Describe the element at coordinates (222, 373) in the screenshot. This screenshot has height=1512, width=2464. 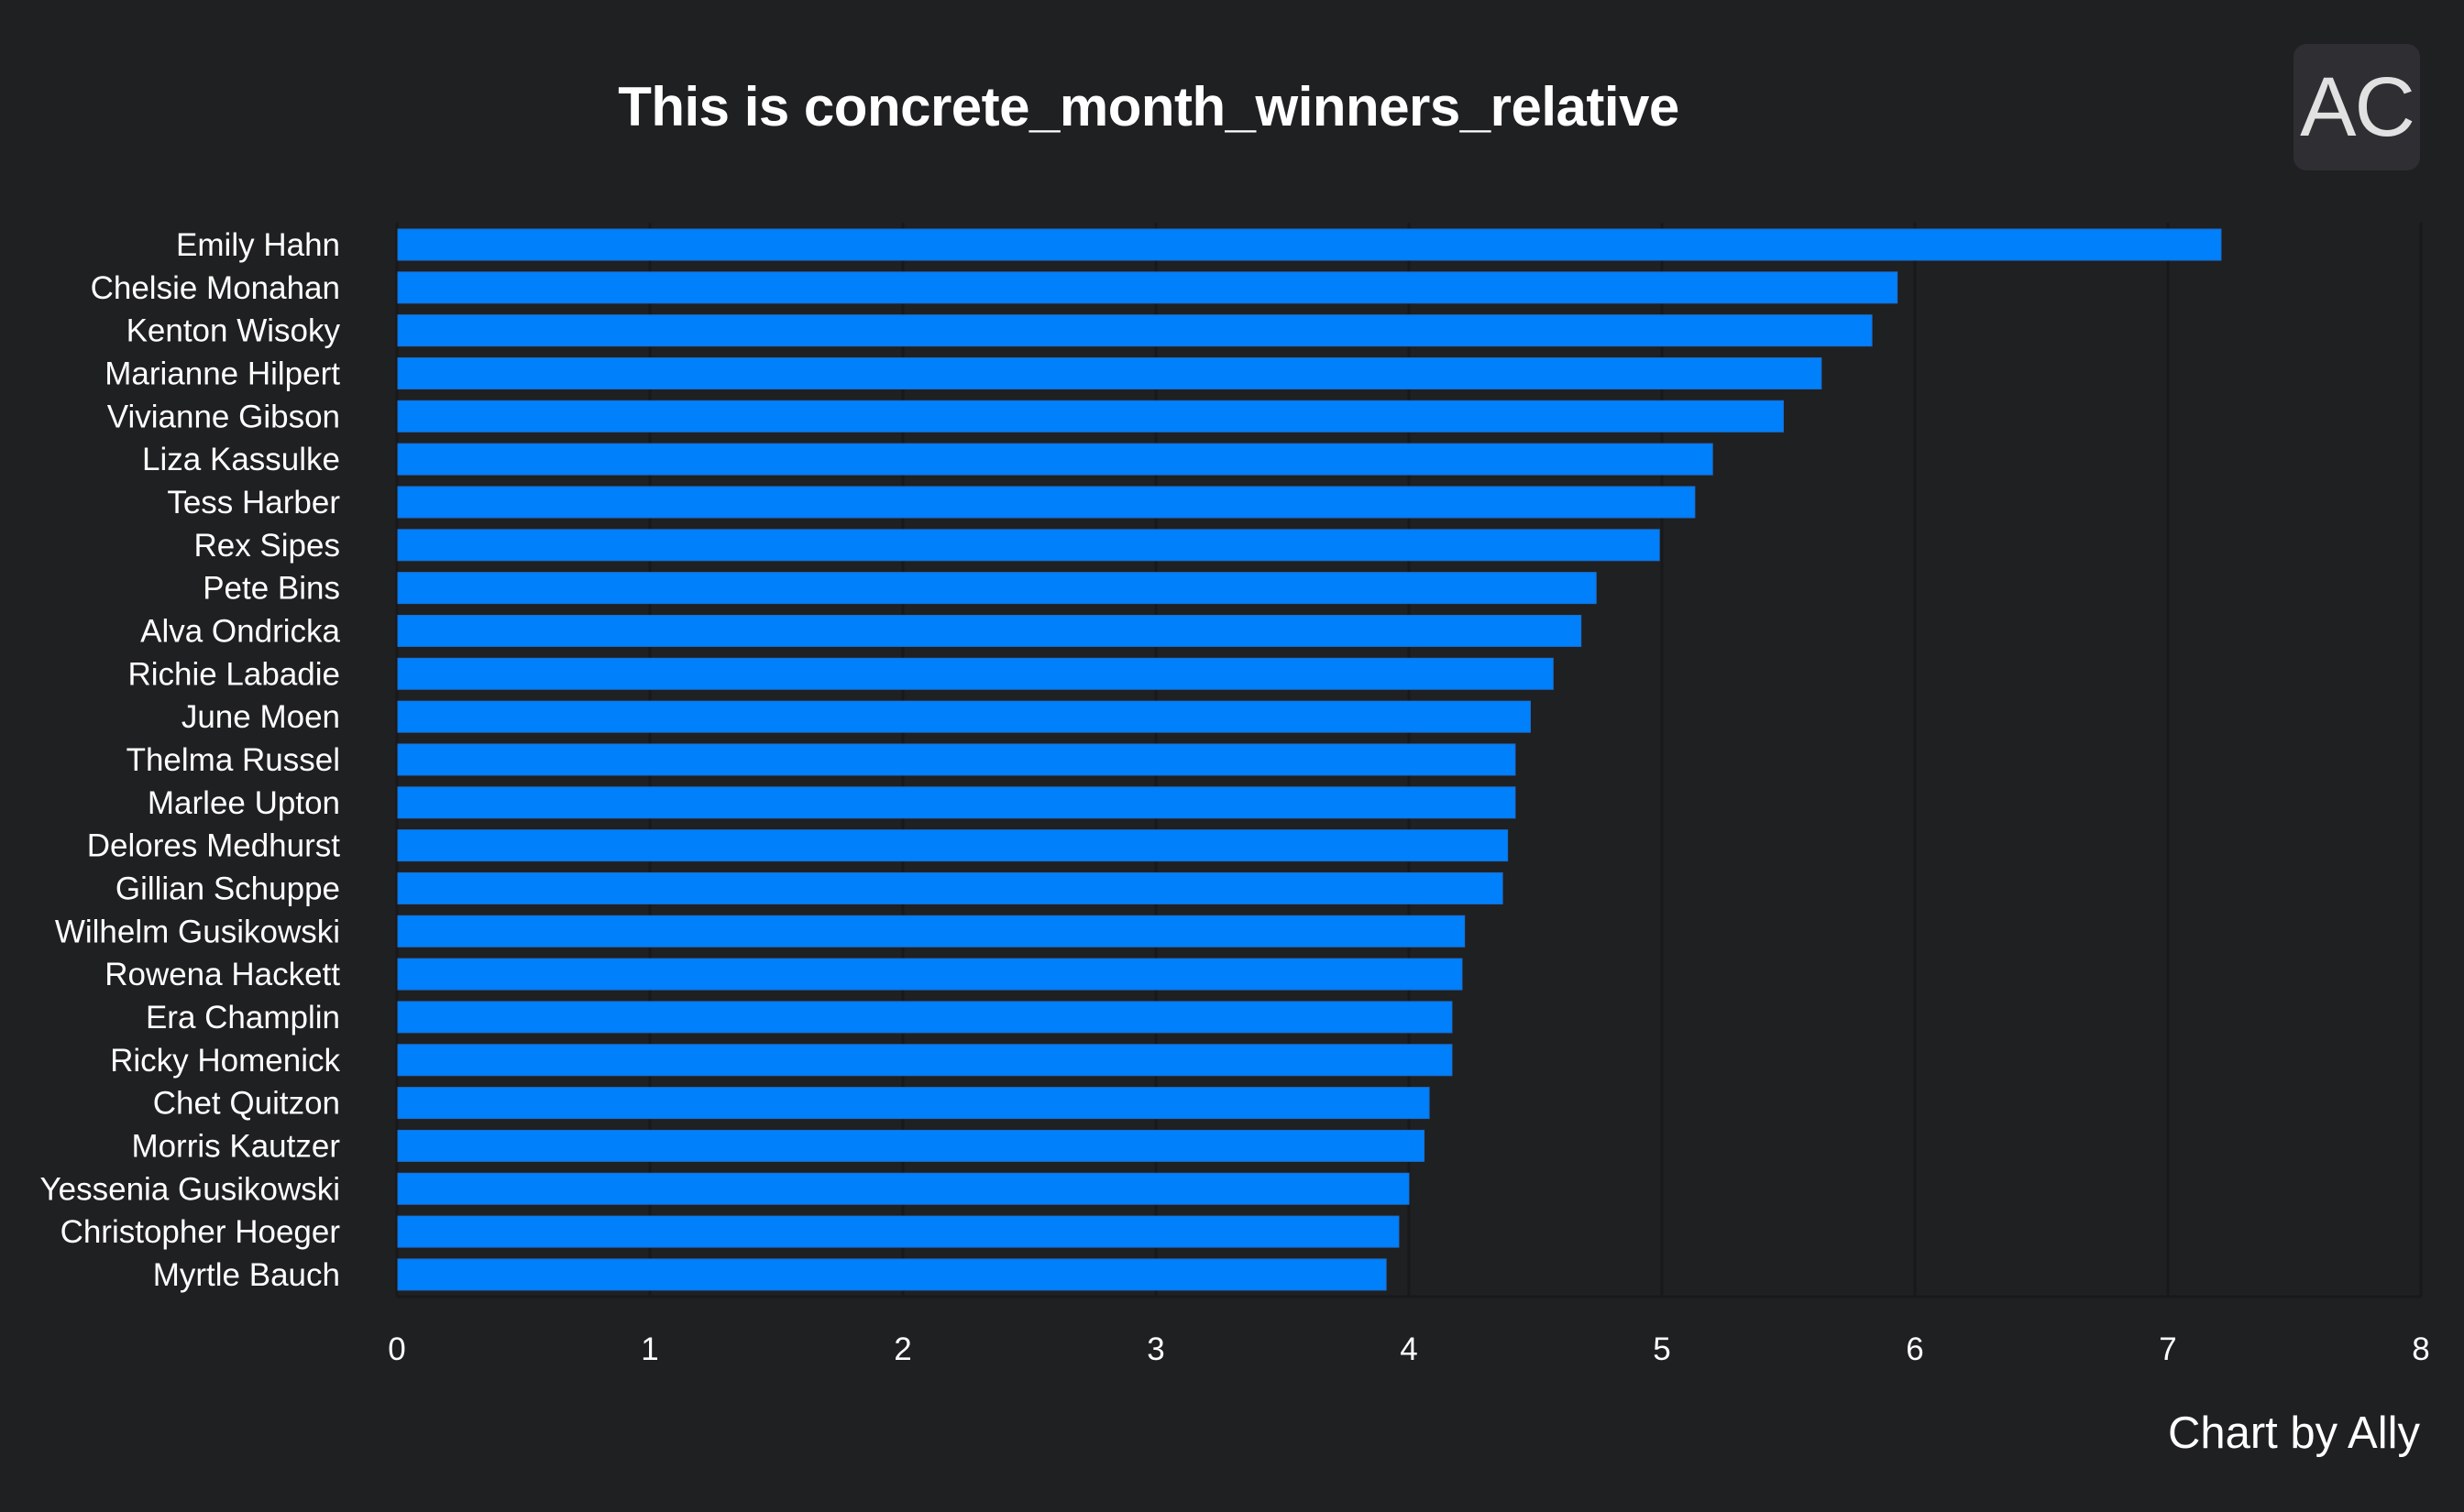
I see `category-label: Marianne Hilpert` at that location.